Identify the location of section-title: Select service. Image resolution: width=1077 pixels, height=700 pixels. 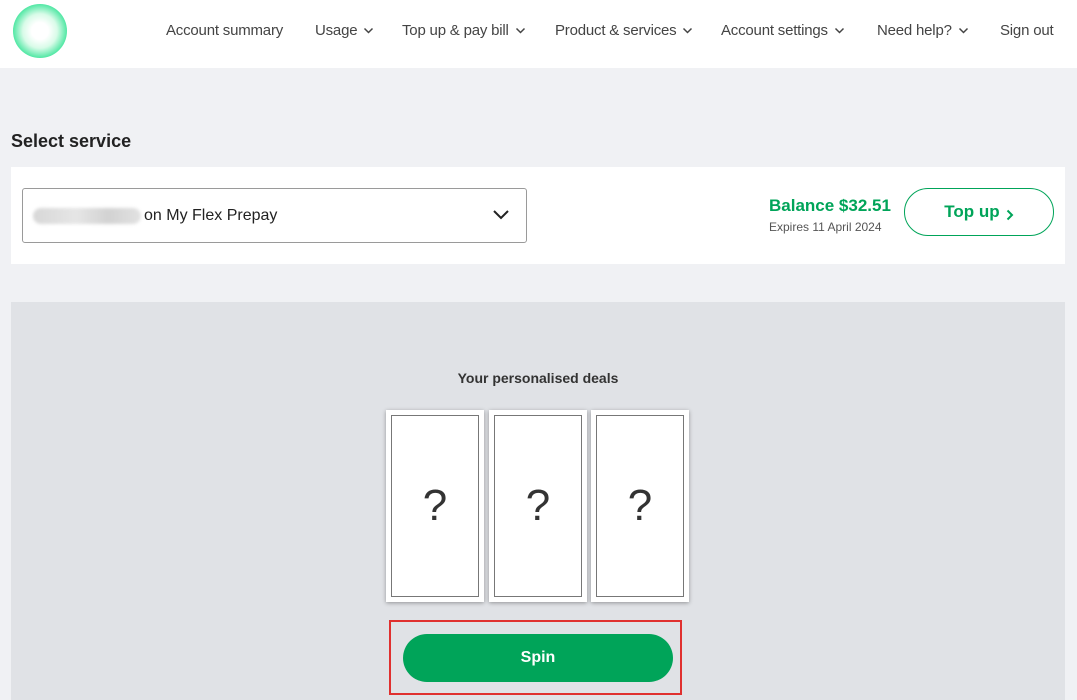
(71, 141).